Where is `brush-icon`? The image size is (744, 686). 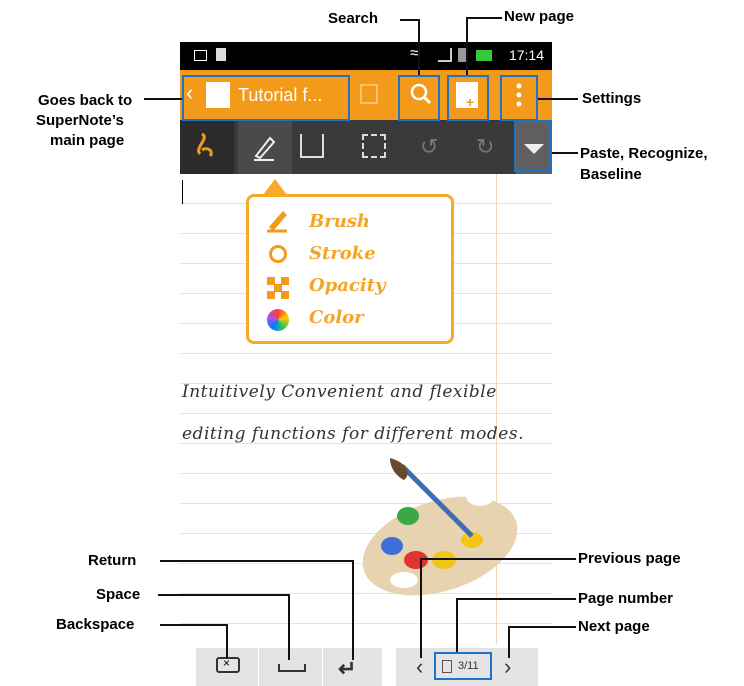
brush-icon is located at coordinates (278, 222).